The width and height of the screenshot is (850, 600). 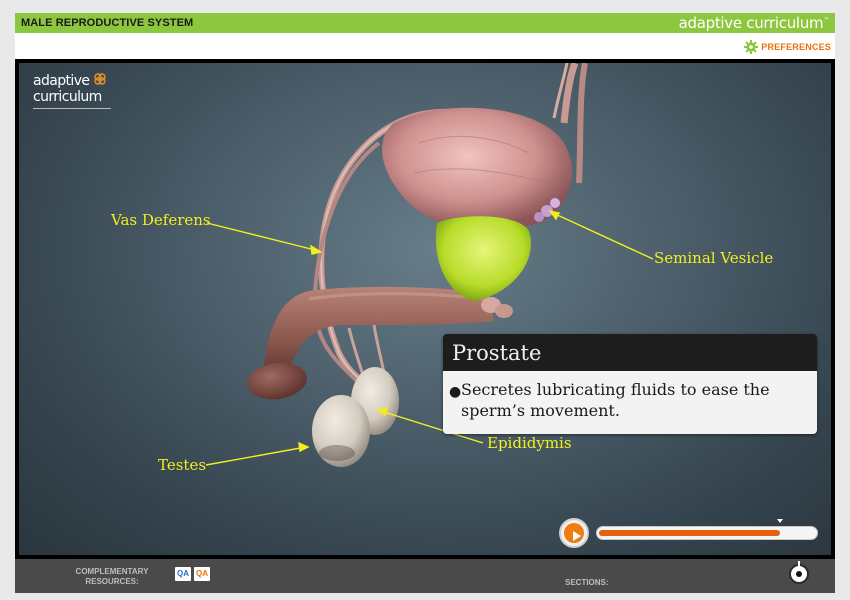 I want to click on toolbar: PREFERENCES, so click(x=425, y=46).